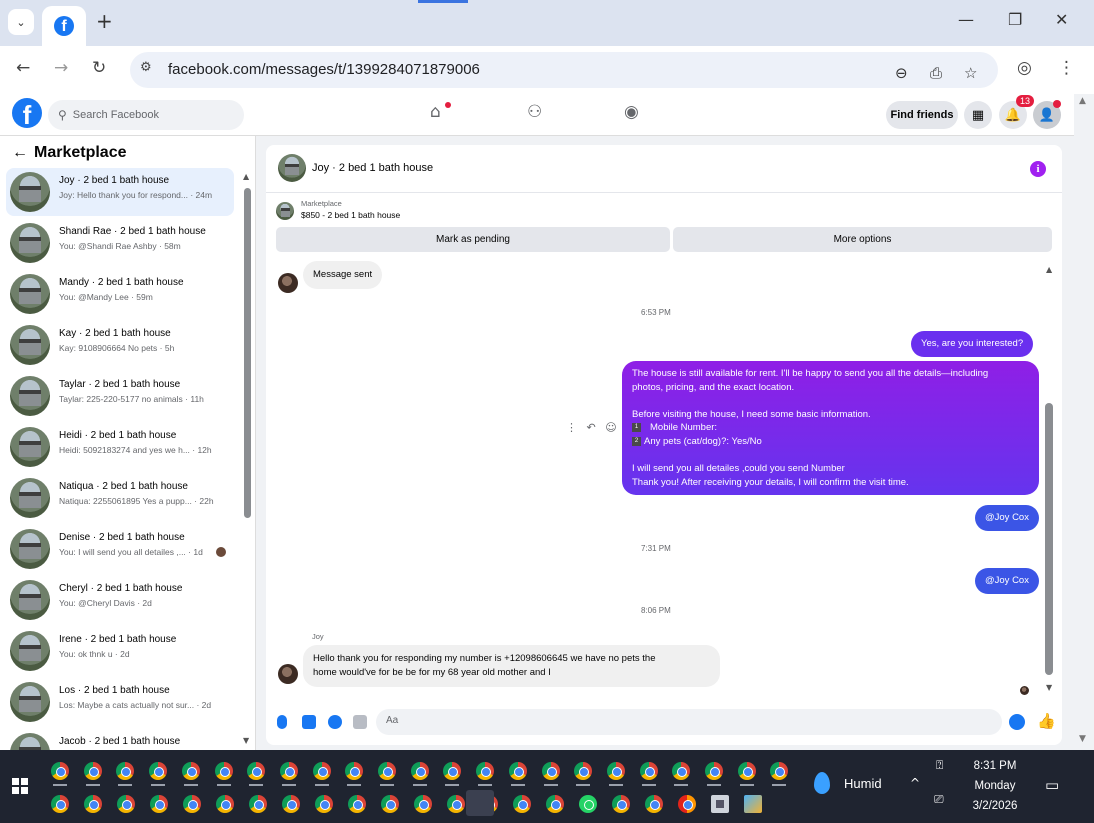  What do you see at coordinates (588, 804) in the screenshot?
I see `whatsapp-icon` at bounding box center [588, 804].